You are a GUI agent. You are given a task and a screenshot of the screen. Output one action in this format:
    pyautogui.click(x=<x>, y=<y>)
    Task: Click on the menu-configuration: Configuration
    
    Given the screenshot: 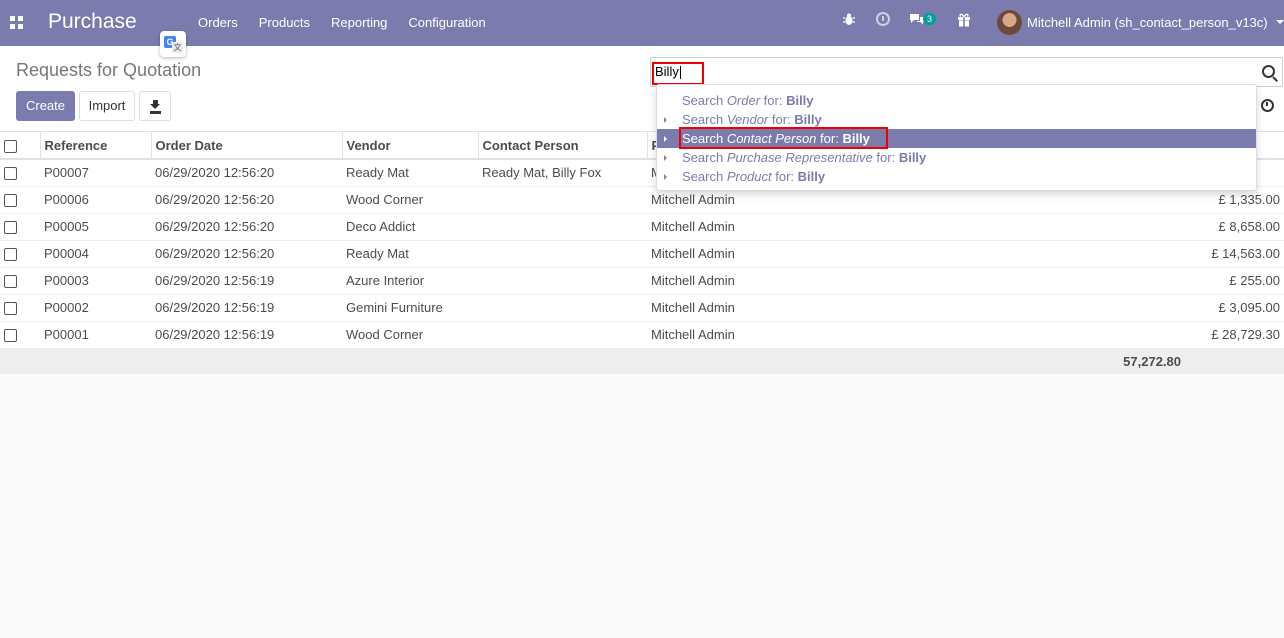 What is the action you would take?
    pyautogui.click(x=446, y=22)
    